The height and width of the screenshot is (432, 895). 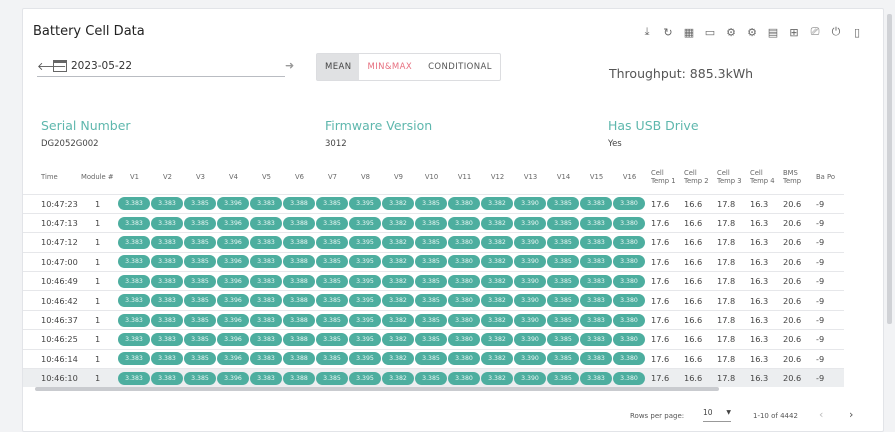 I want to click on column-header: V10, so click(x=431, y=177).